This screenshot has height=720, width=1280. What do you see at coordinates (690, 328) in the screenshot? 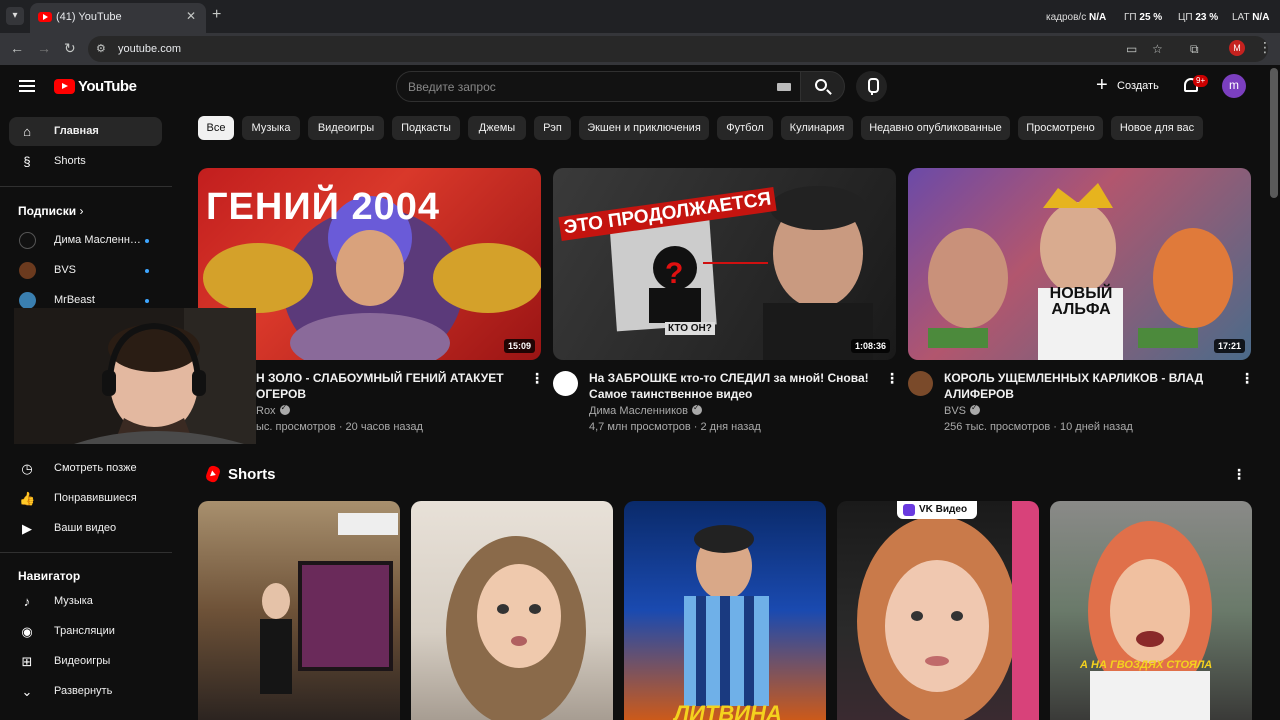
I see `thumbnail-subtext: КТО ОН?` at bounding box center [690, 328].